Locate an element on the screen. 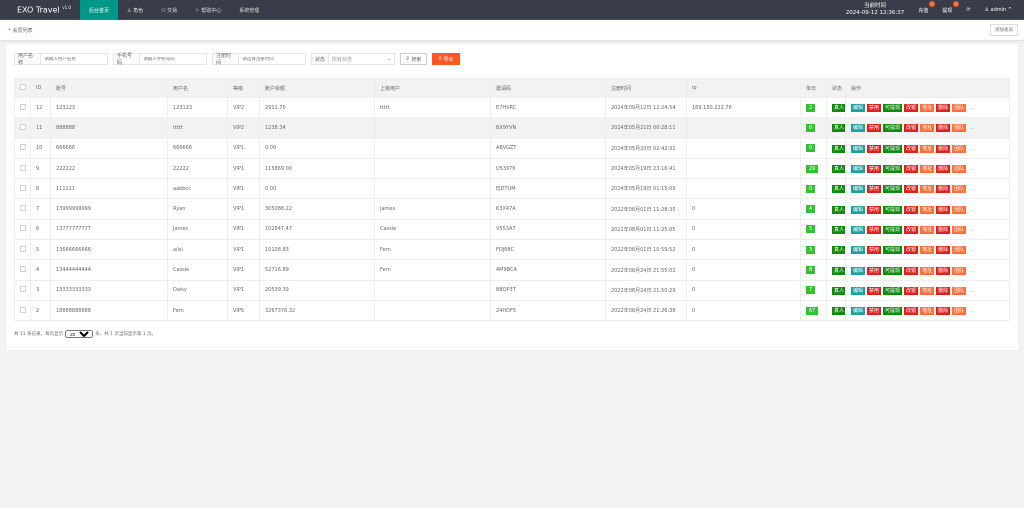 Image resolution: width=1024 pixels, height=508 pixels. nav-item-2: ⚇ 交易 is located at coordinates (169, 10).